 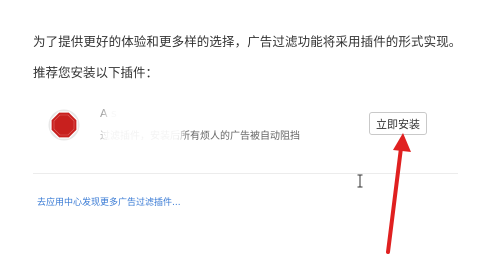 What do you see at coordinates (360, 181) in the screenshot?
I see `text-cursor-icon` at bounding box center [360, 181].